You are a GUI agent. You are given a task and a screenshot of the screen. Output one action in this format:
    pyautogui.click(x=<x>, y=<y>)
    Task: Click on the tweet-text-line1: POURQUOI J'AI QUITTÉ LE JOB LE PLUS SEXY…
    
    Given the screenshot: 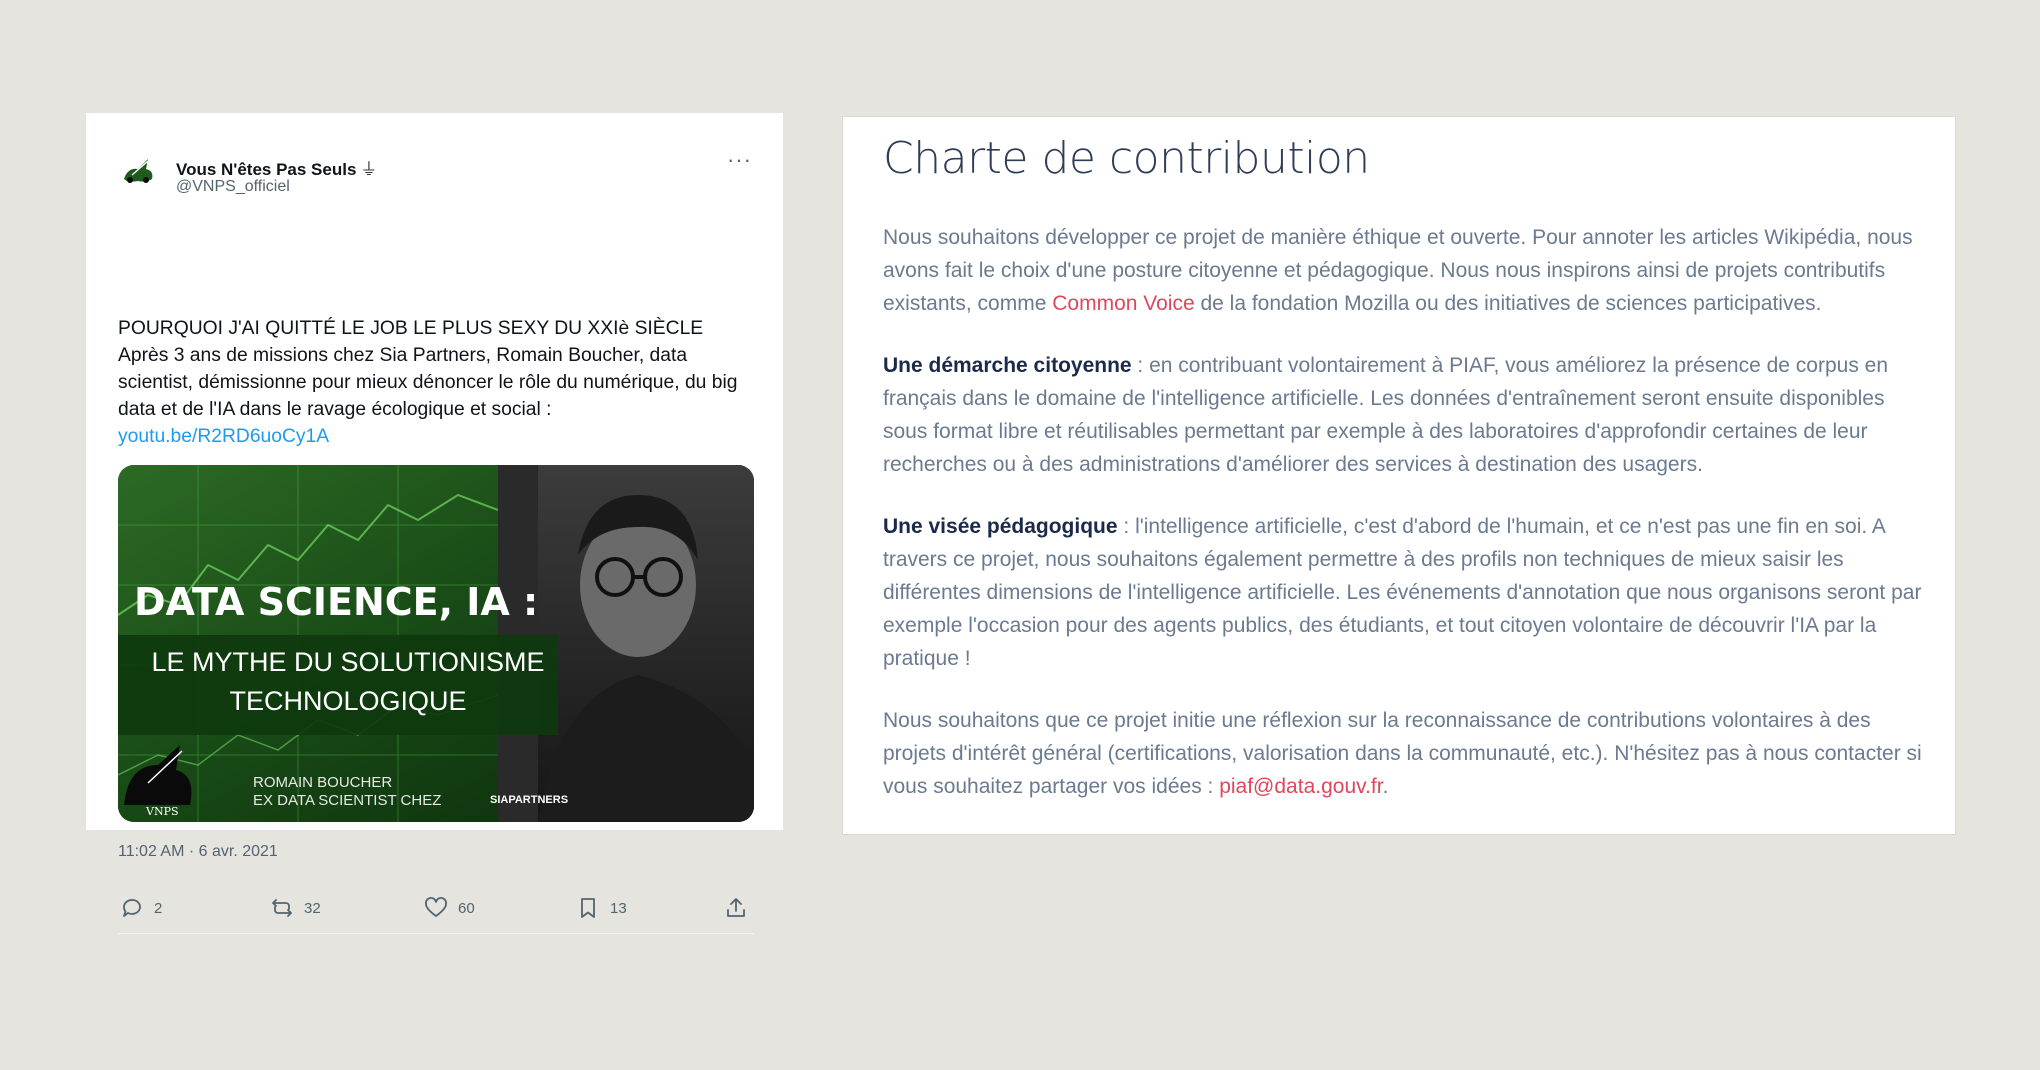 What is the action you would take?
    pyautogui.click(x=411, y=328)
    